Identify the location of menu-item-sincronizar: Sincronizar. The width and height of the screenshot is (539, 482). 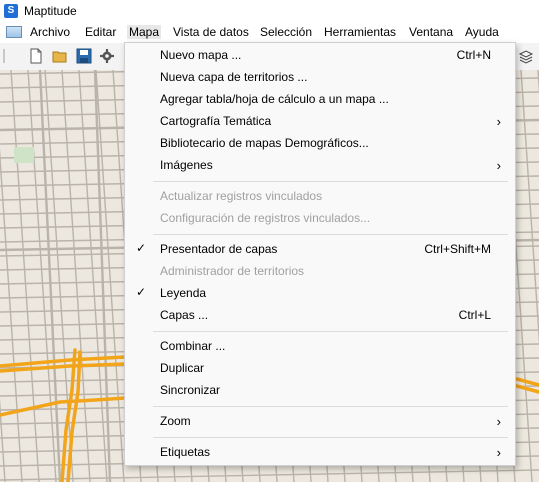
(320, 391).